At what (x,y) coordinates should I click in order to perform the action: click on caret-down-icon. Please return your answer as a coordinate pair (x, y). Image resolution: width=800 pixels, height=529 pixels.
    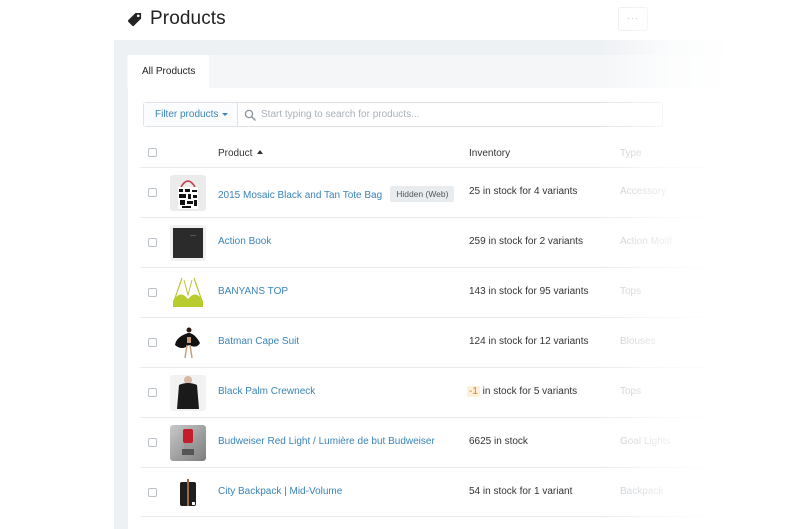
    Looking at the image, I should click on (225, 114).